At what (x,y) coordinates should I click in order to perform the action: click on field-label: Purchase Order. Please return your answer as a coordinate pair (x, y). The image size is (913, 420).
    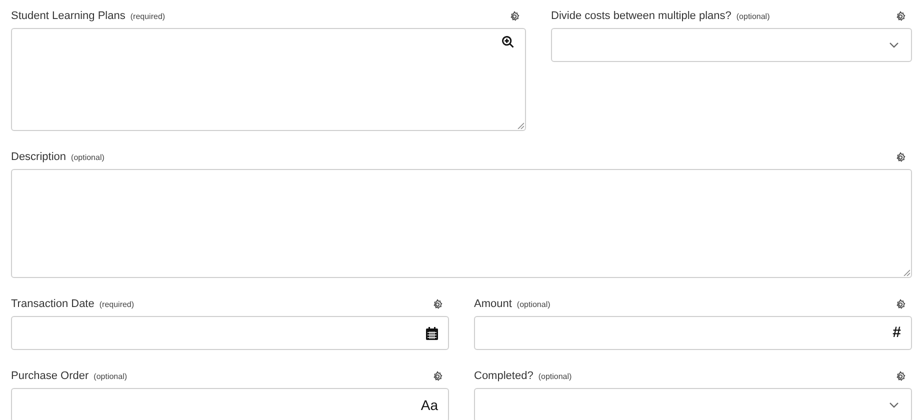
    Looking at the image, I should click on (50, 376).